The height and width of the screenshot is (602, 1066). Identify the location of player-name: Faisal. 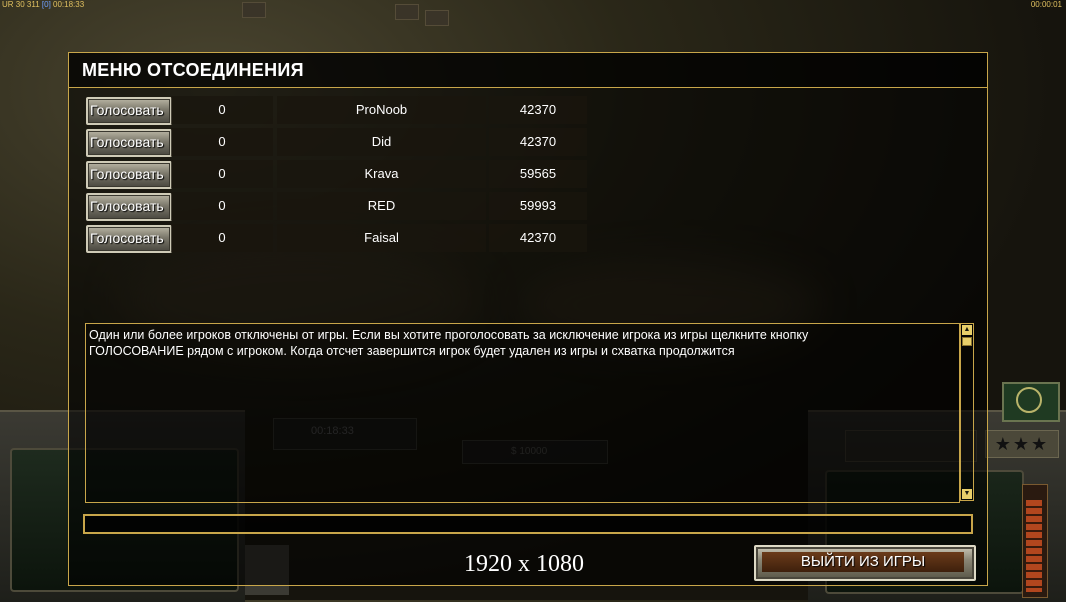
(381, 238).